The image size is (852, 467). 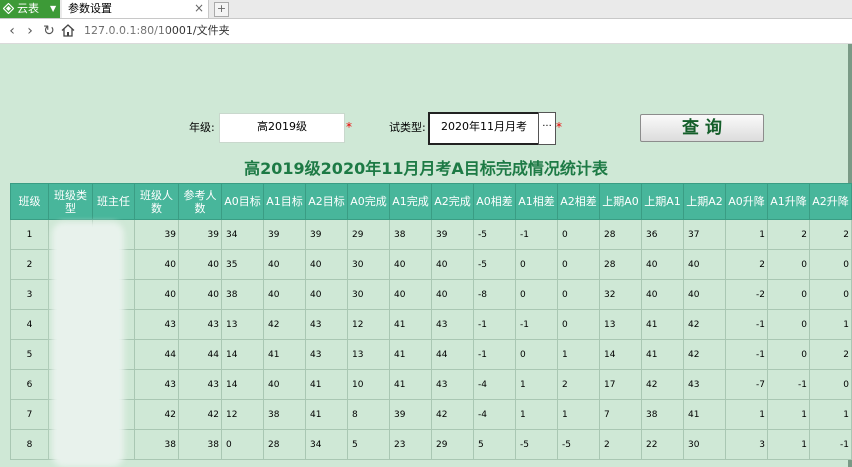 What do you see at coordinates (620, 201) in the screenshot?
I see `column-header: 上期A0` at bounding box center [620, 201].